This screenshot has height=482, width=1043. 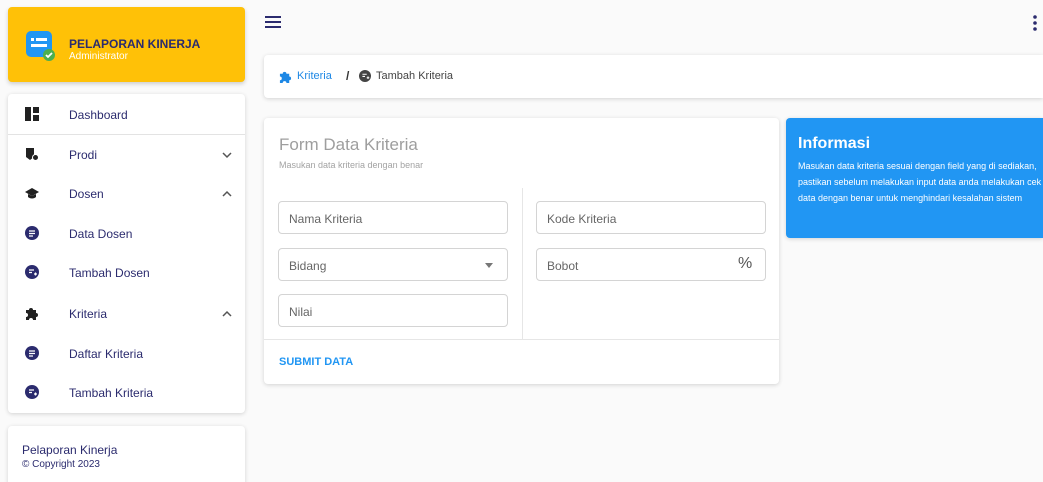 I want to click on sidebar-item-data-dosen: Data Dosen, so click(x=126, y=234).